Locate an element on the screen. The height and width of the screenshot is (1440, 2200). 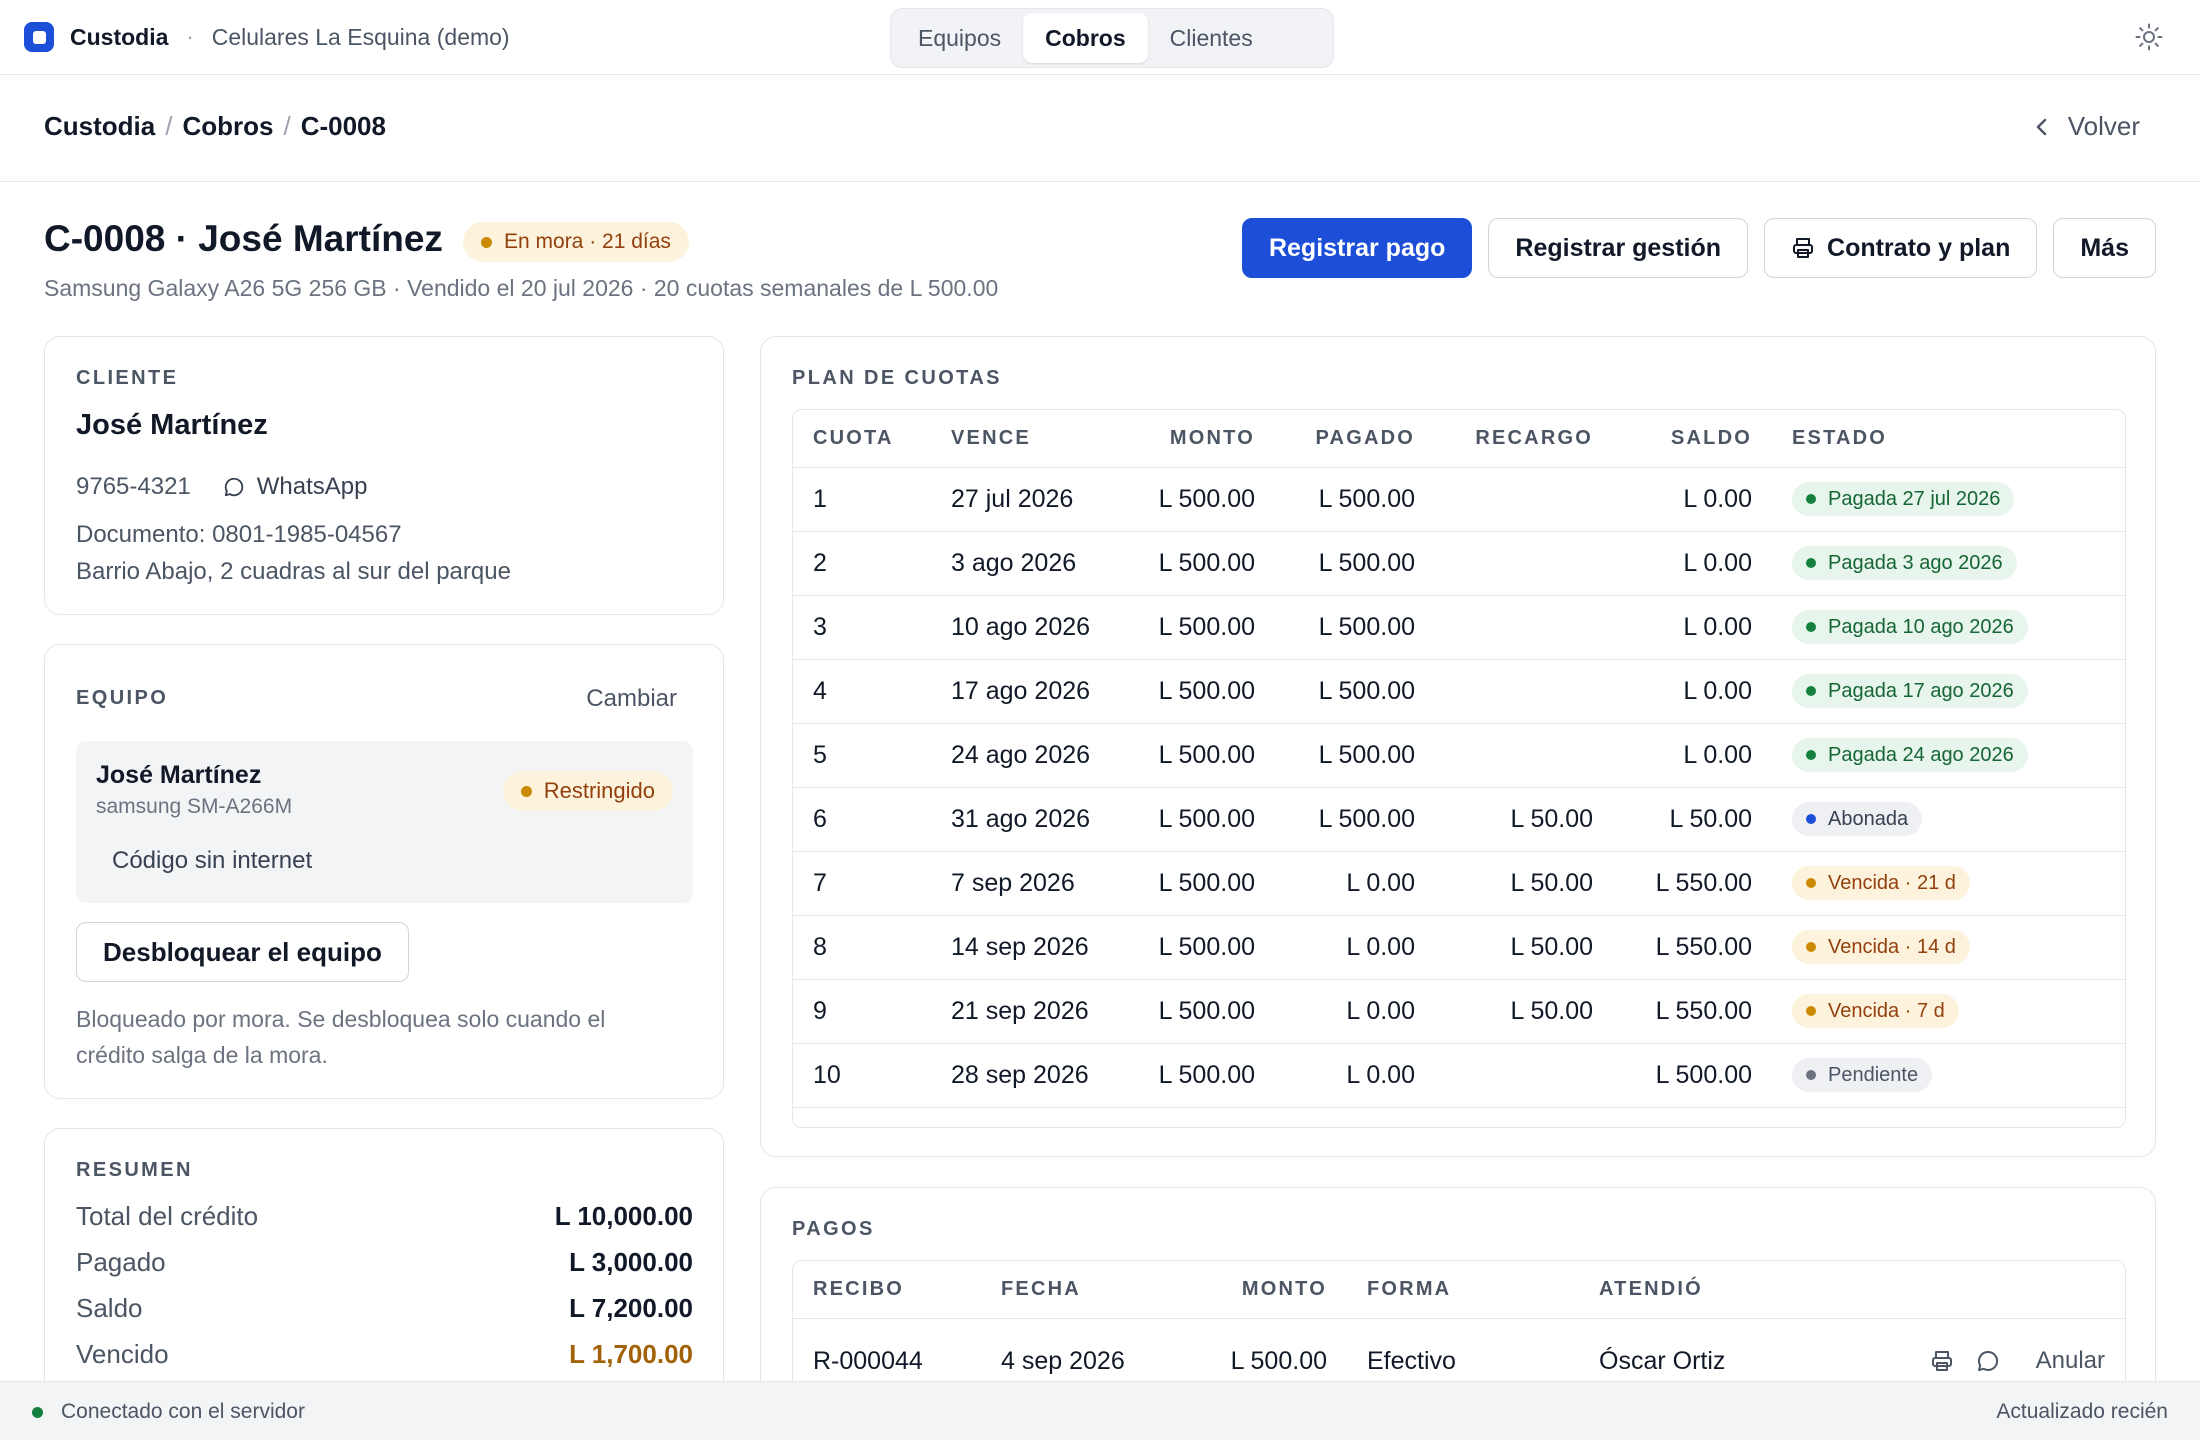
due-date: 3 ago 2026 is located at coordinates (1031, 563).